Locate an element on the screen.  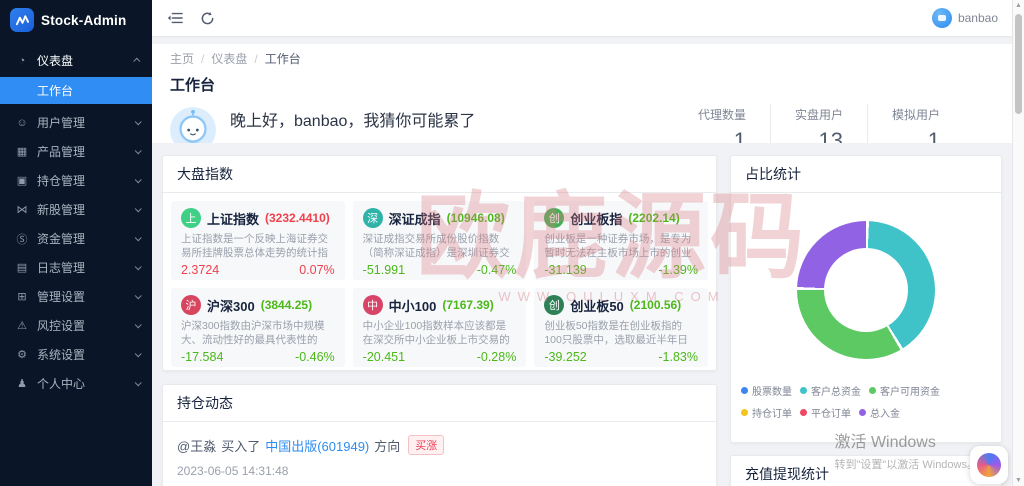
index-description: 沪深300指数由沪深市场中规模大、流动性好的最具代表性的300只证券组成。 is located at coordinates (253, 333).